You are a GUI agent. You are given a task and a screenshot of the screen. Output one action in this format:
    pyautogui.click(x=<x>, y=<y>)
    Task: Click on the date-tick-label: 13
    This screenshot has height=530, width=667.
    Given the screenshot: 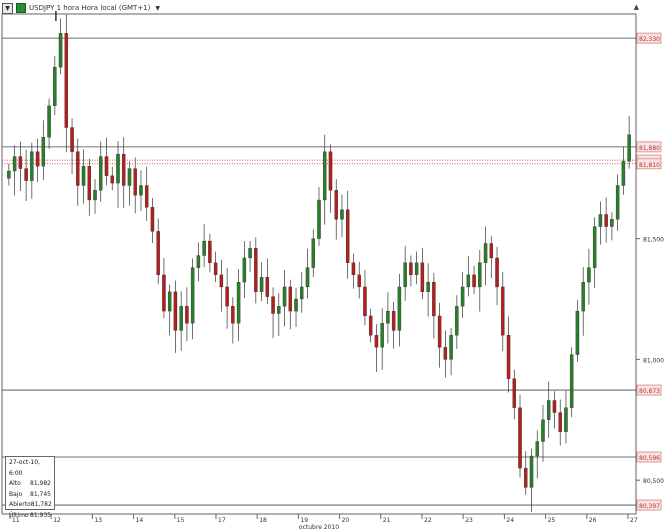 What is the action you would take?
    pyautogui.click(x=98, y=520)
    